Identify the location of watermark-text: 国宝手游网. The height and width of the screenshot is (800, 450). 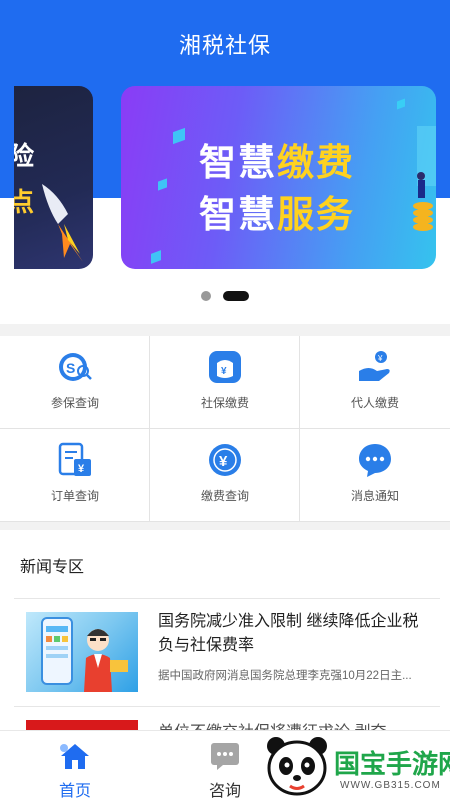
(392, 765).